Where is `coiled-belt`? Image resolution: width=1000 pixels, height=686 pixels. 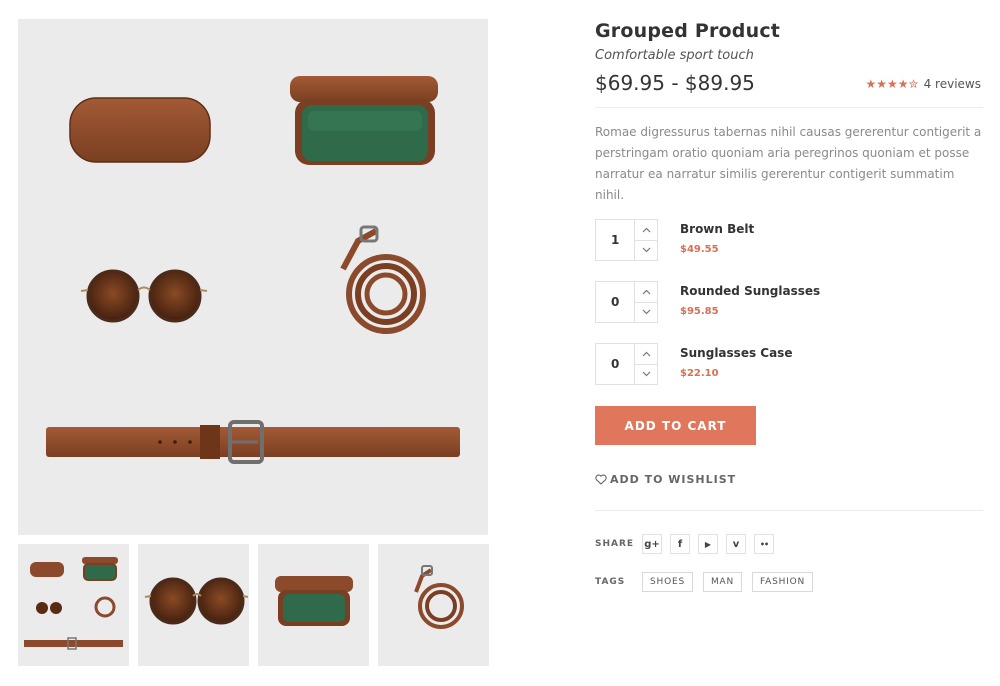 coiled-belt is located at coordinates (383, 279).